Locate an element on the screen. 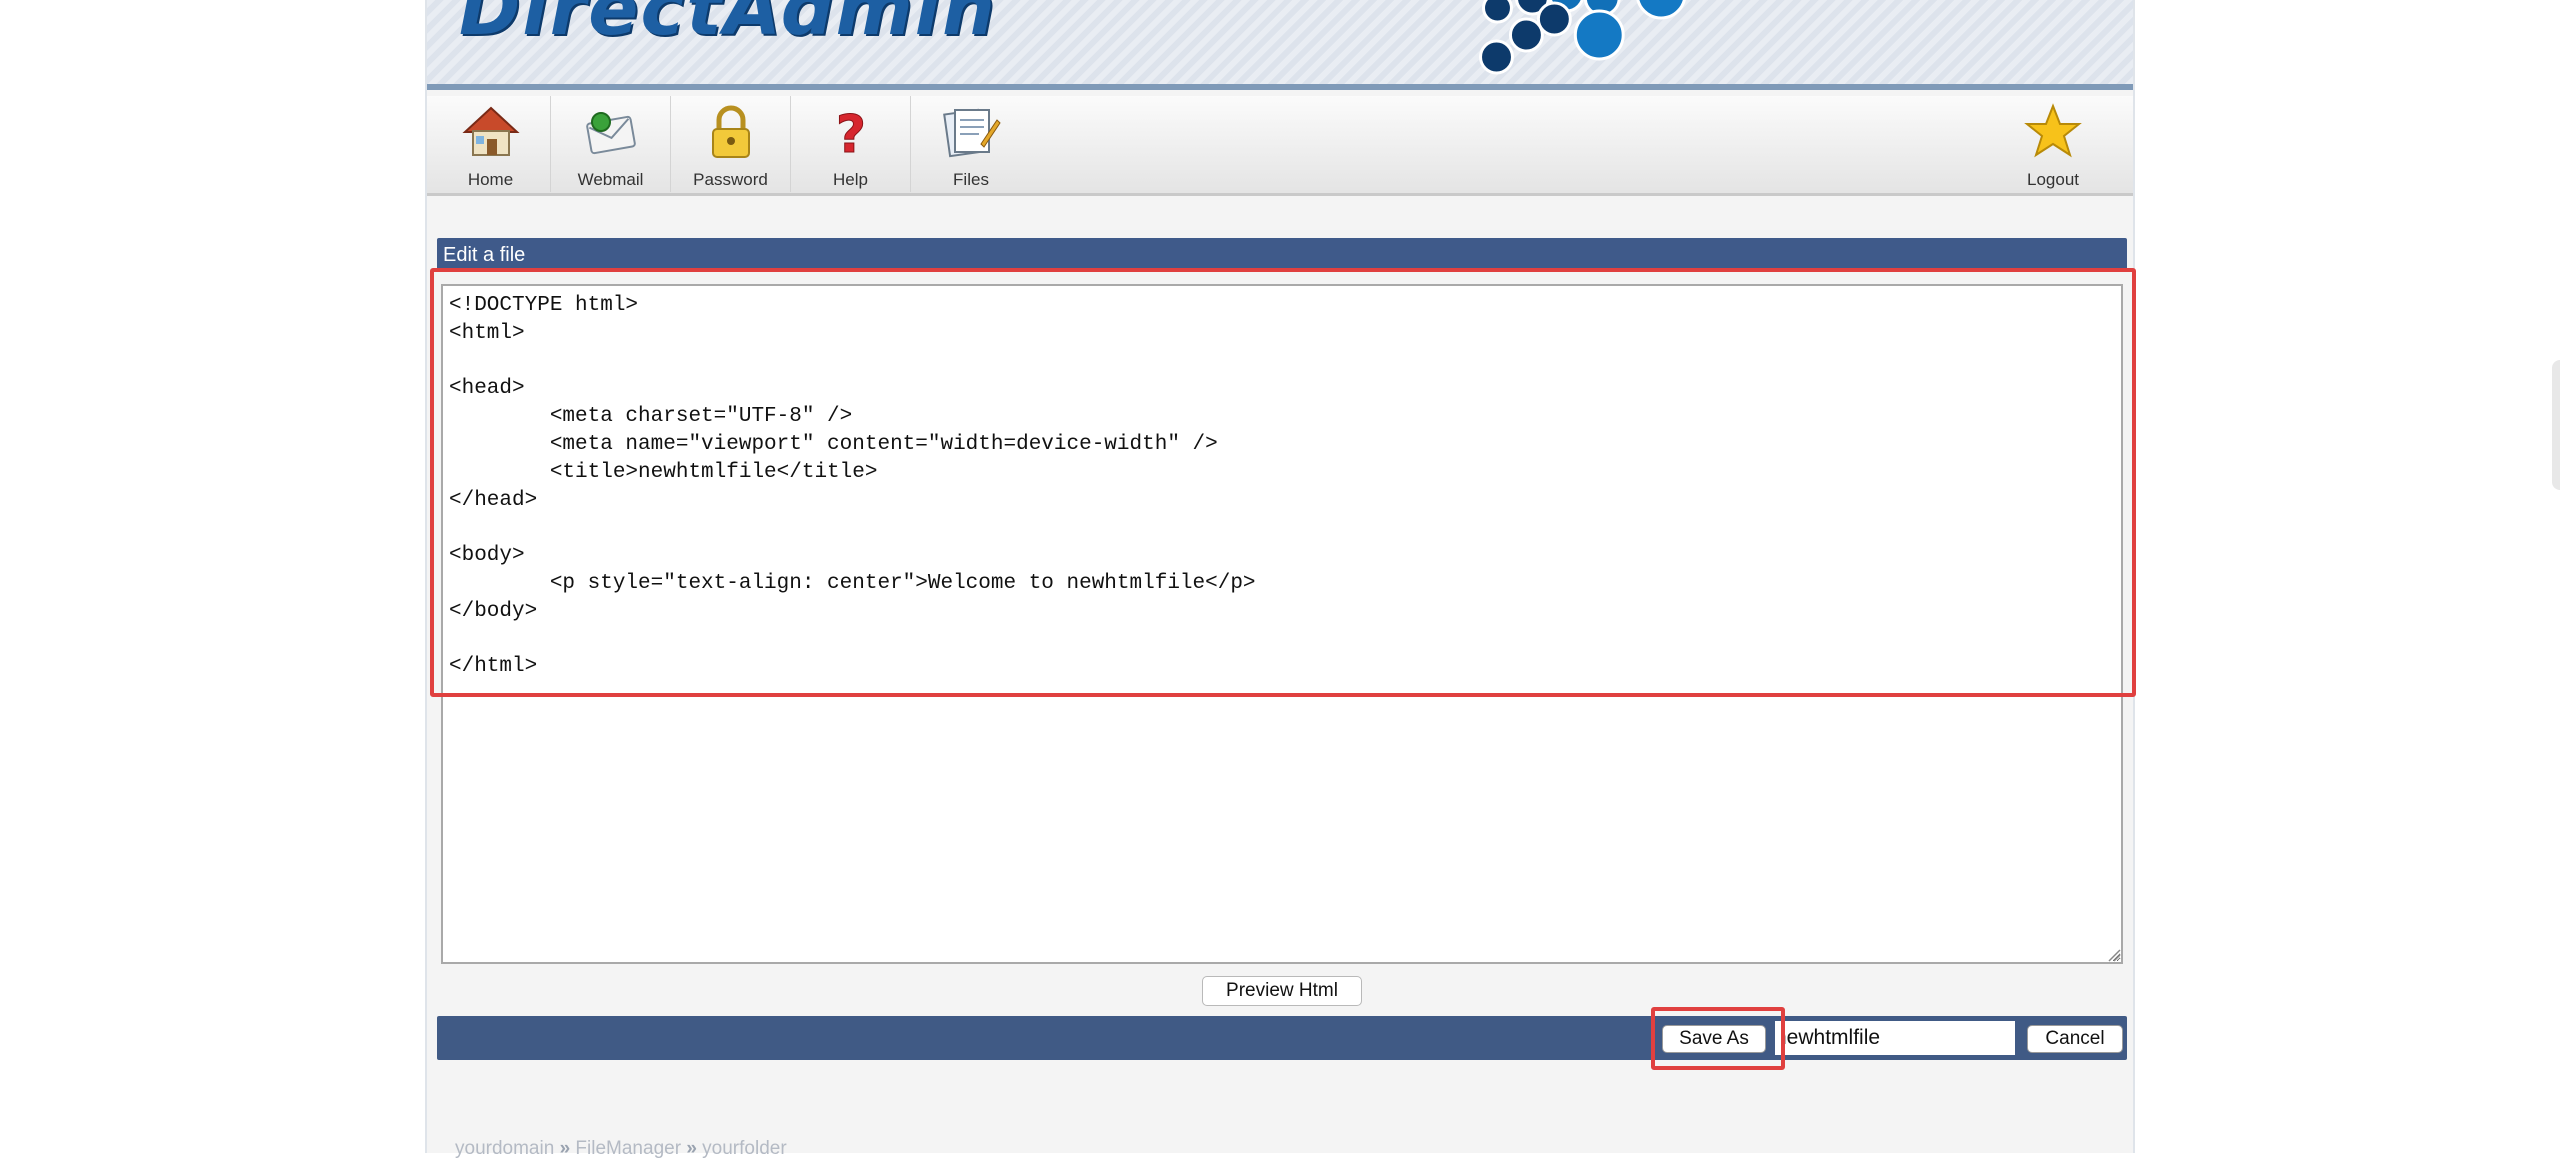 The image size is (2560, 1160). toolbar-webmail: Webmail is located at coordinates (611, 144).